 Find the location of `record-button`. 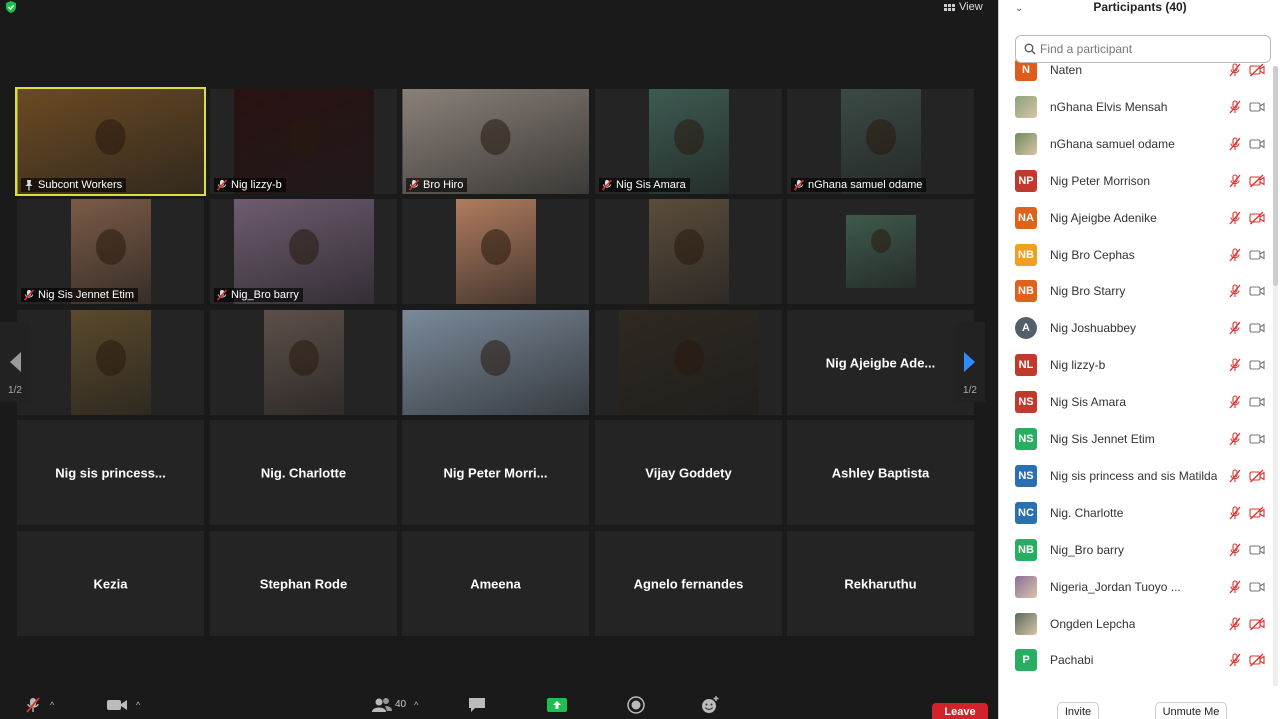

record-button is located at coordinates (636, 704).